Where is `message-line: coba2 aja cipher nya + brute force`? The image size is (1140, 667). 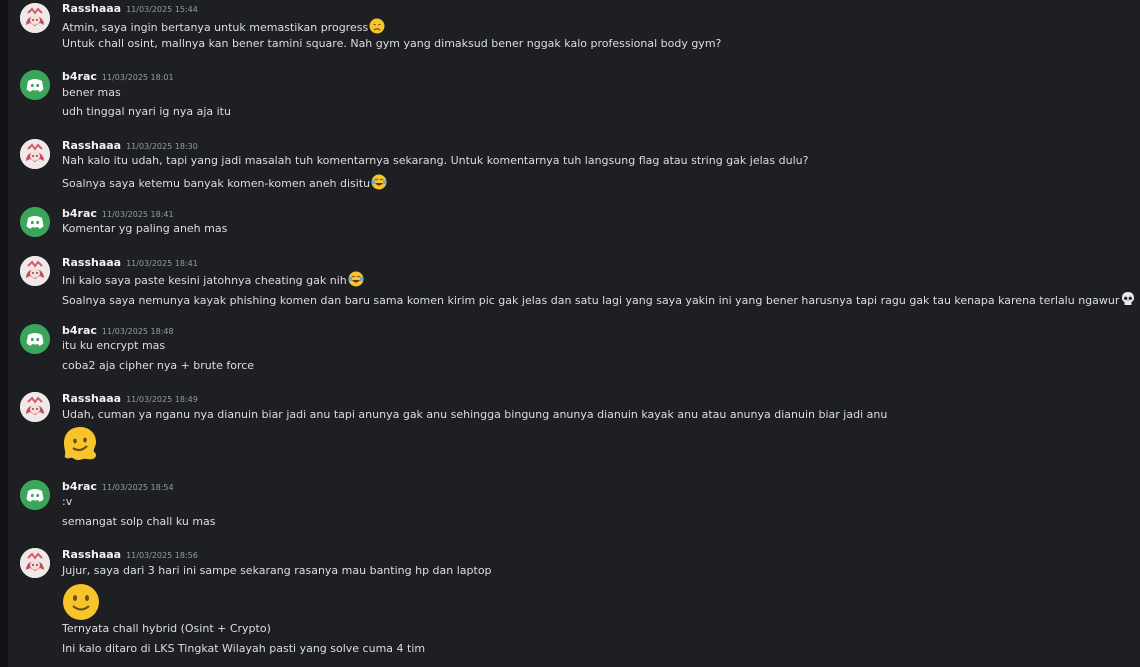
message-line: coba2 aja cipher nya + brute force is located at coordinates (158, 365).